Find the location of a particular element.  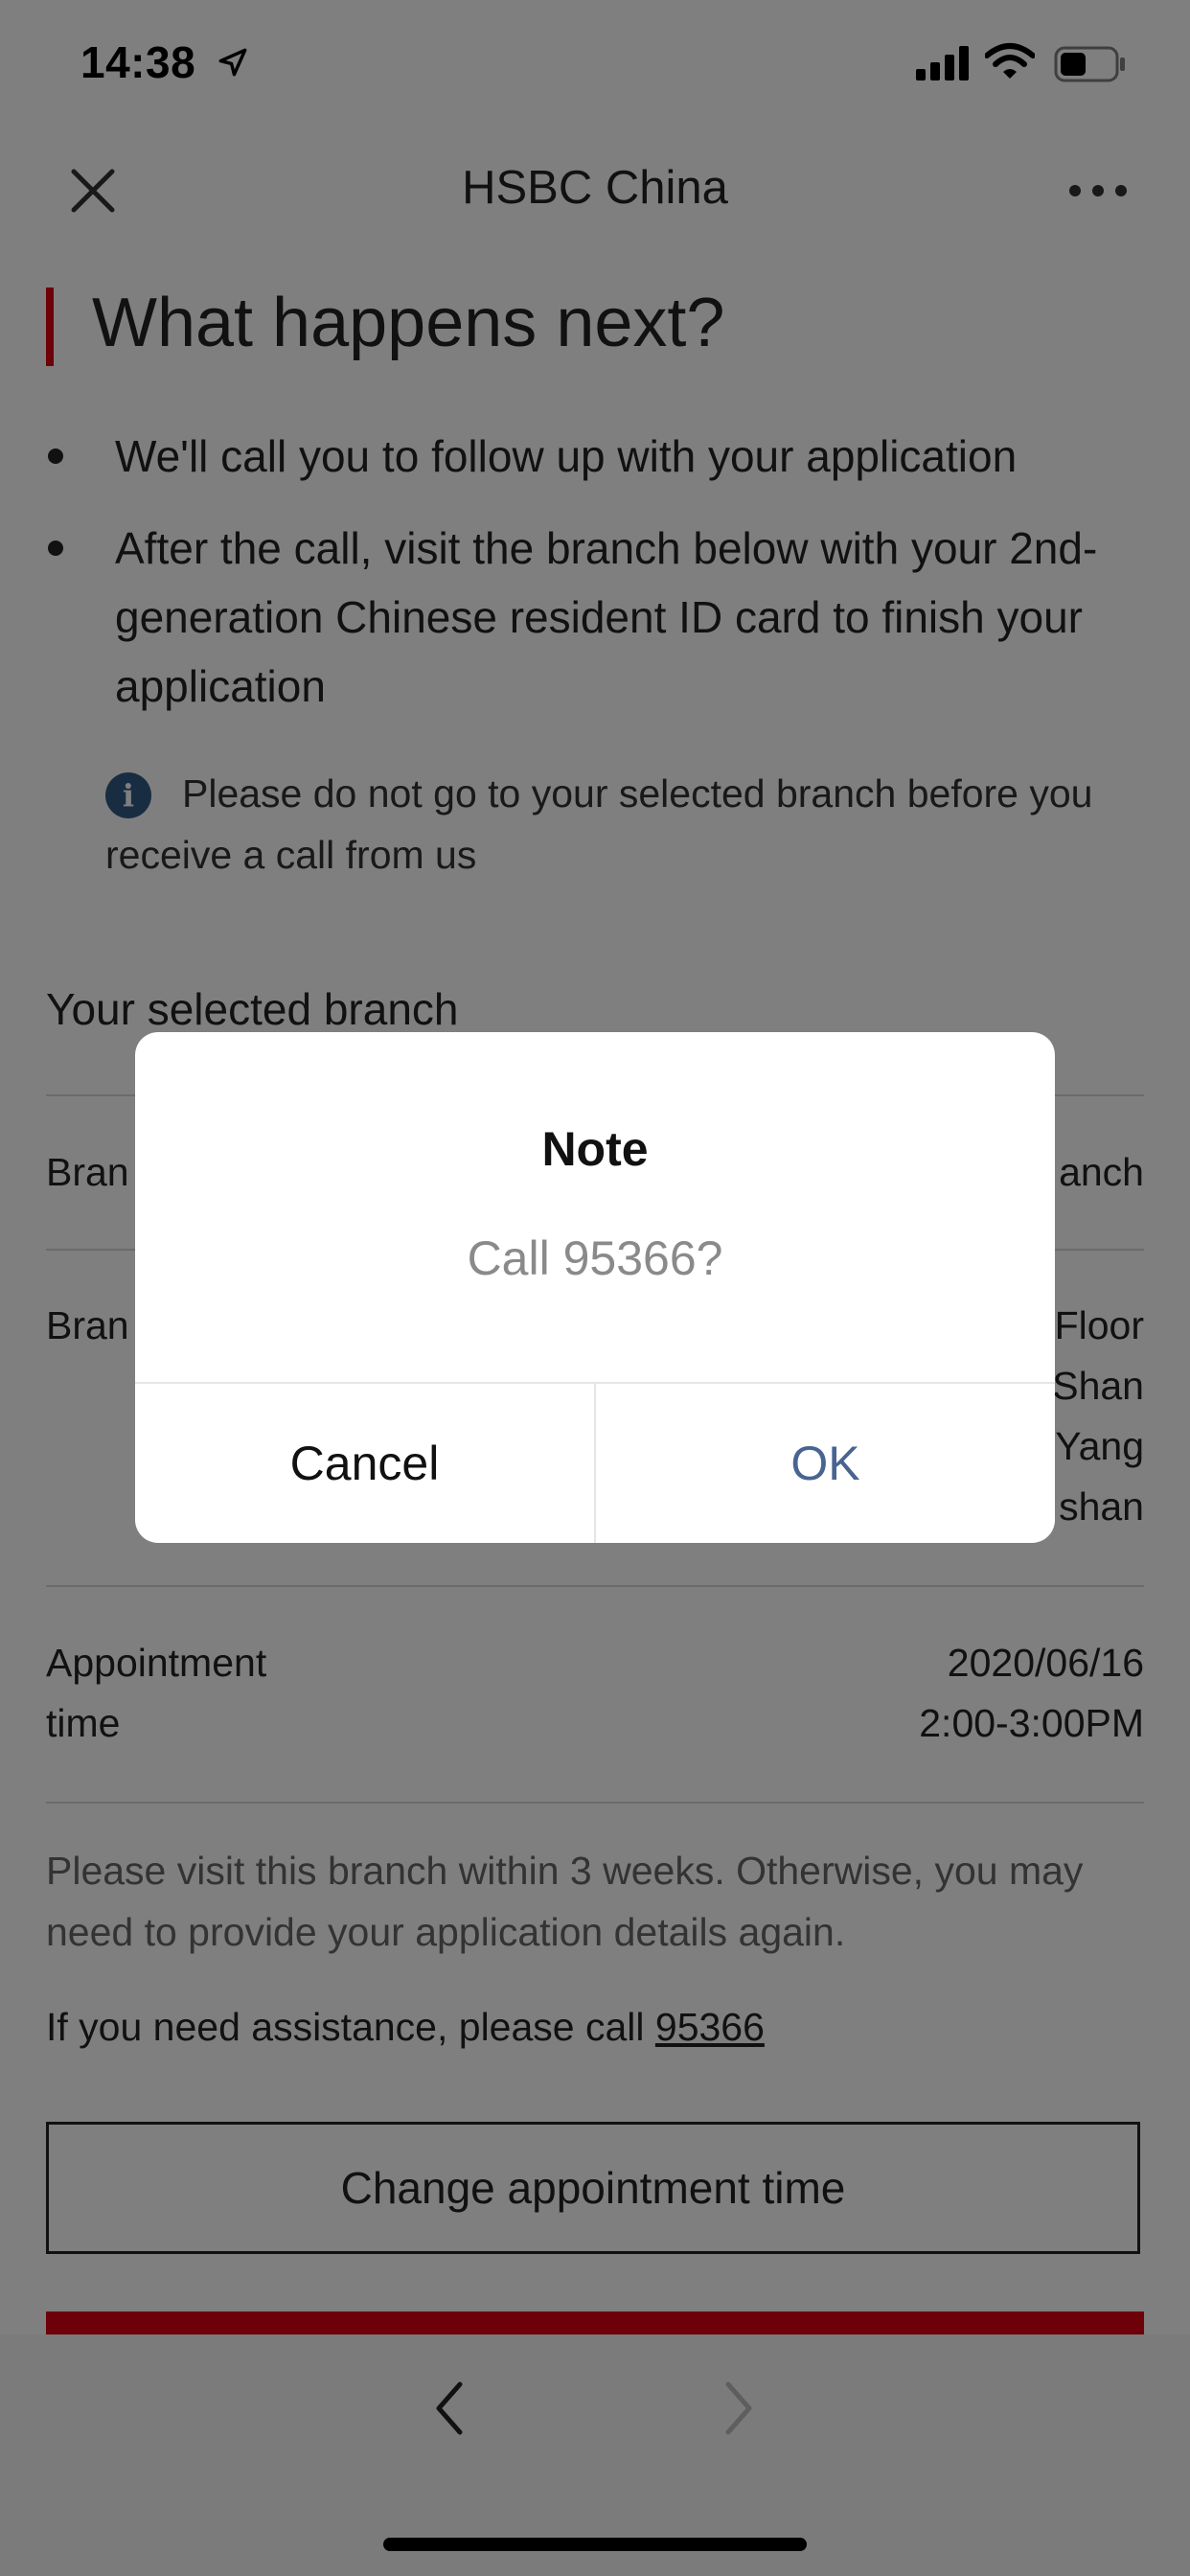

ok-button: OK is located at coordinates (826, 1463).